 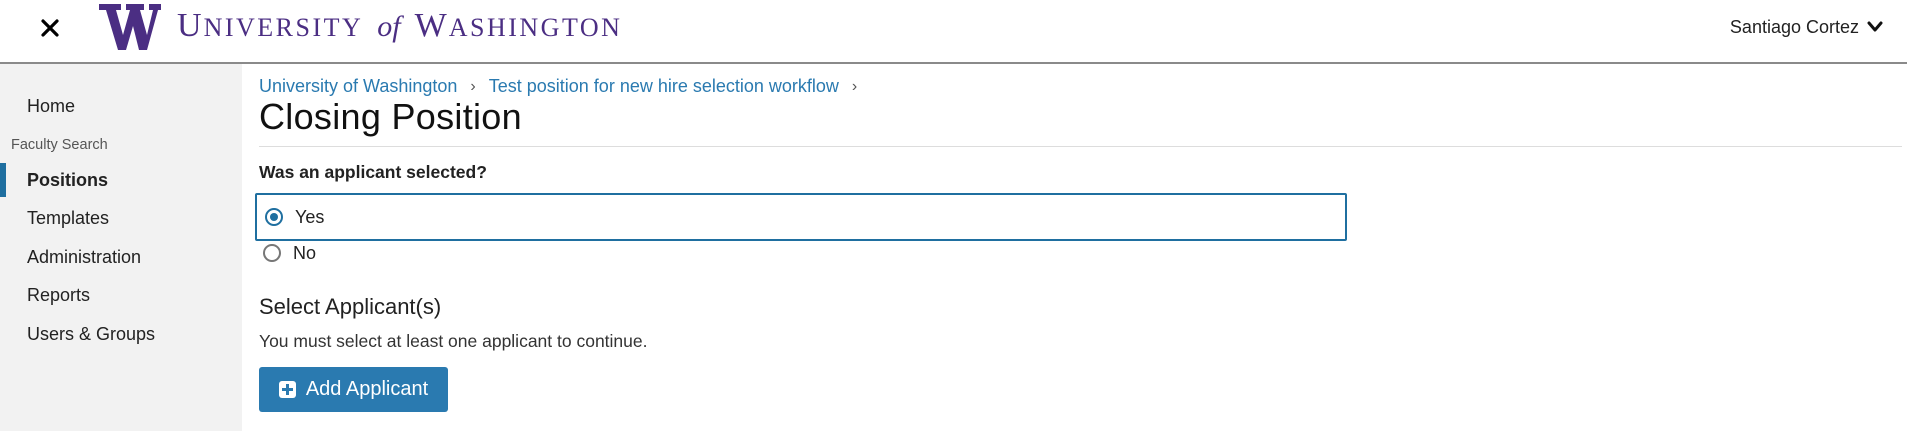 What do you see at coordinates (367, 389) in the screenshot?
I see `add-applicant-label: Add Applicant` at bounding box center [367, 389].